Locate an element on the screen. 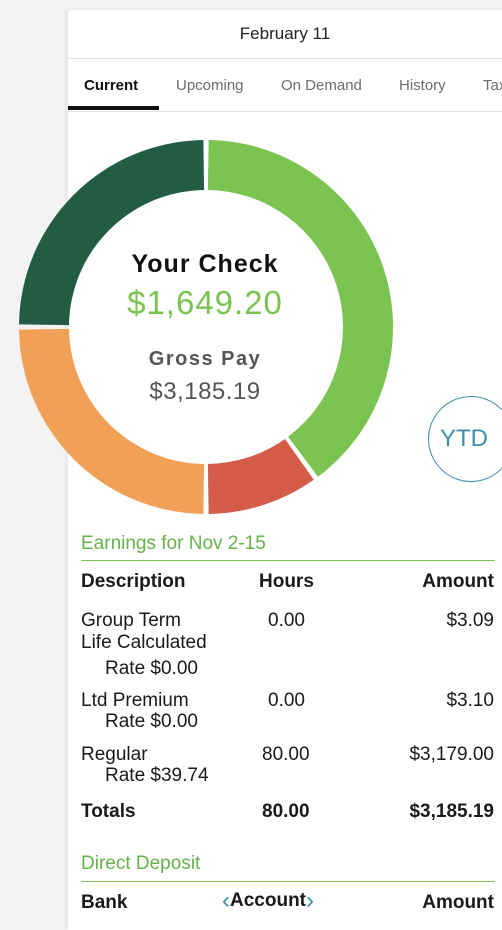 This screenshot has height=930, width=502. pay-date-title: February 11 is located at coordinates (285, 33).